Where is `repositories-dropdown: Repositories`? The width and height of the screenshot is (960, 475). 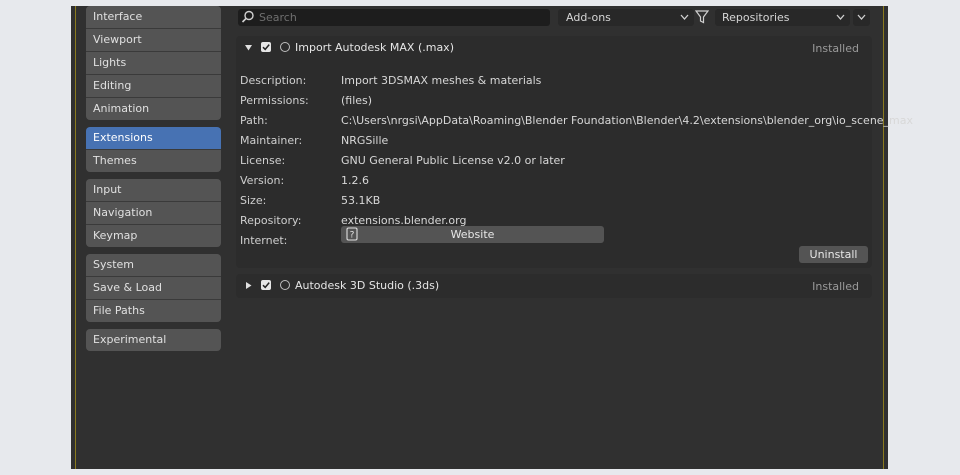
repositories-dropdown: Repositories is located at coordinates (782, 17).